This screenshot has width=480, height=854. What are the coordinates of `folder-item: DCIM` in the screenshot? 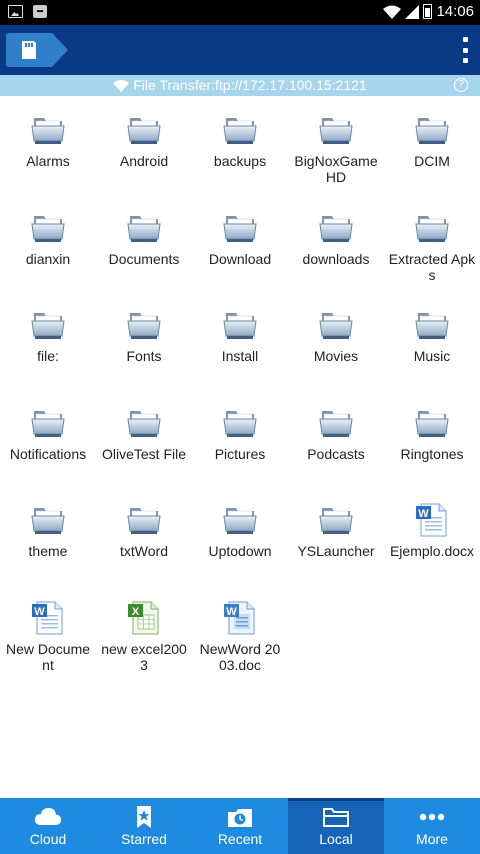 It's located at (432, 141).